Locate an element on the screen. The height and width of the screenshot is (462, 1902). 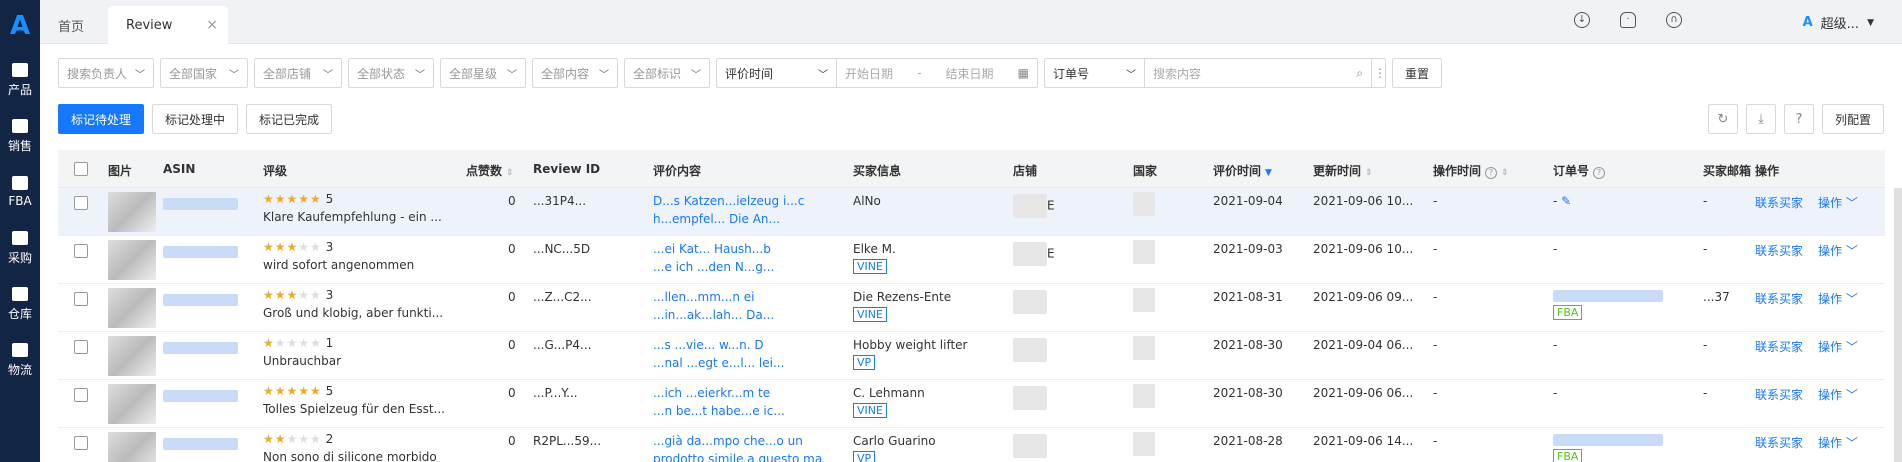
sidebar-item: 采购 is located at coordinates (20, 248).